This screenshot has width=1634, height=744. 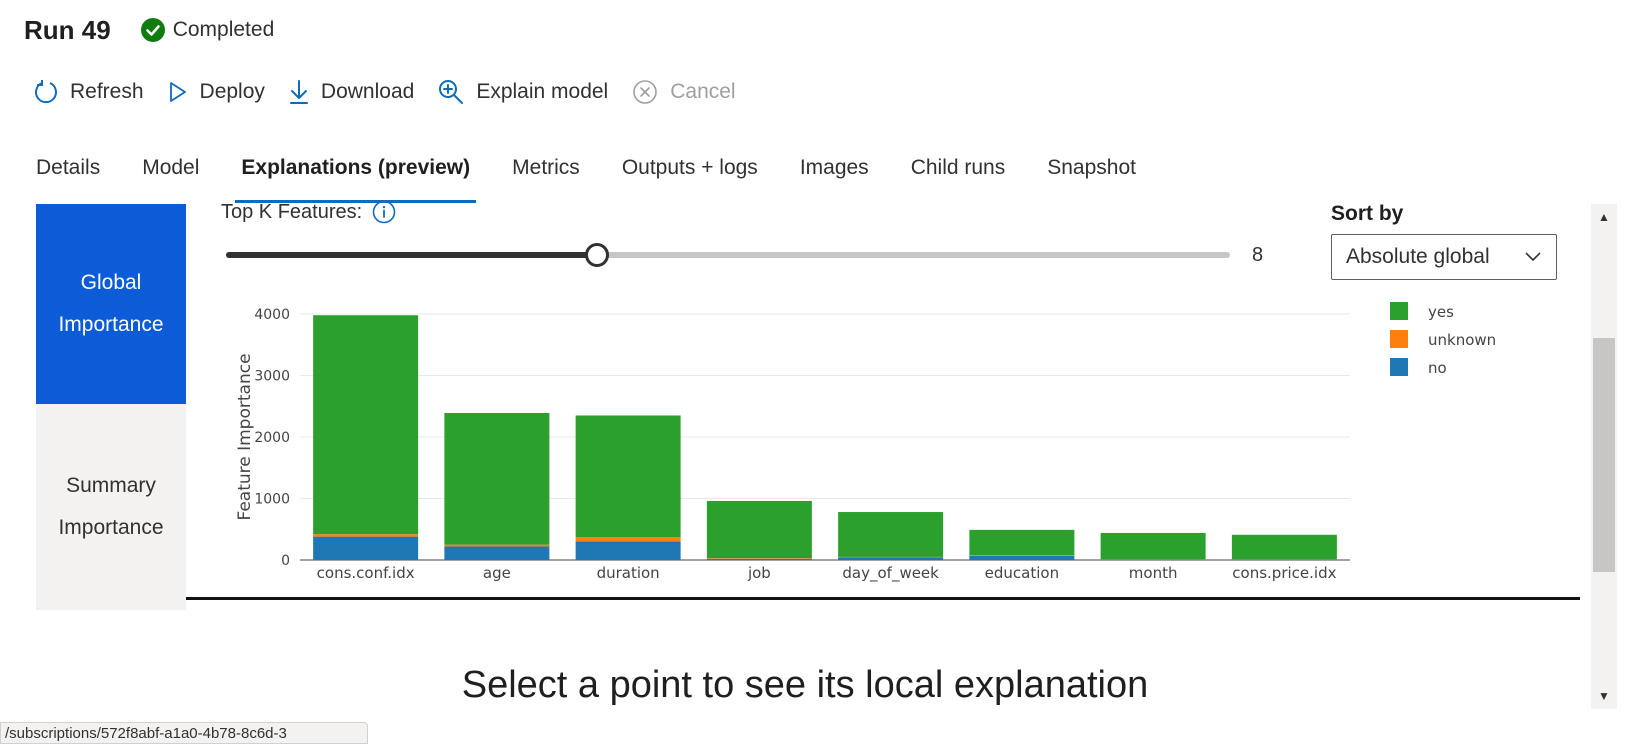 What do you see at coordinates (690, 177) in the screenshot?
I see `tab-outputs-logs: Outputs + logs` at bounding box center [690, 177].